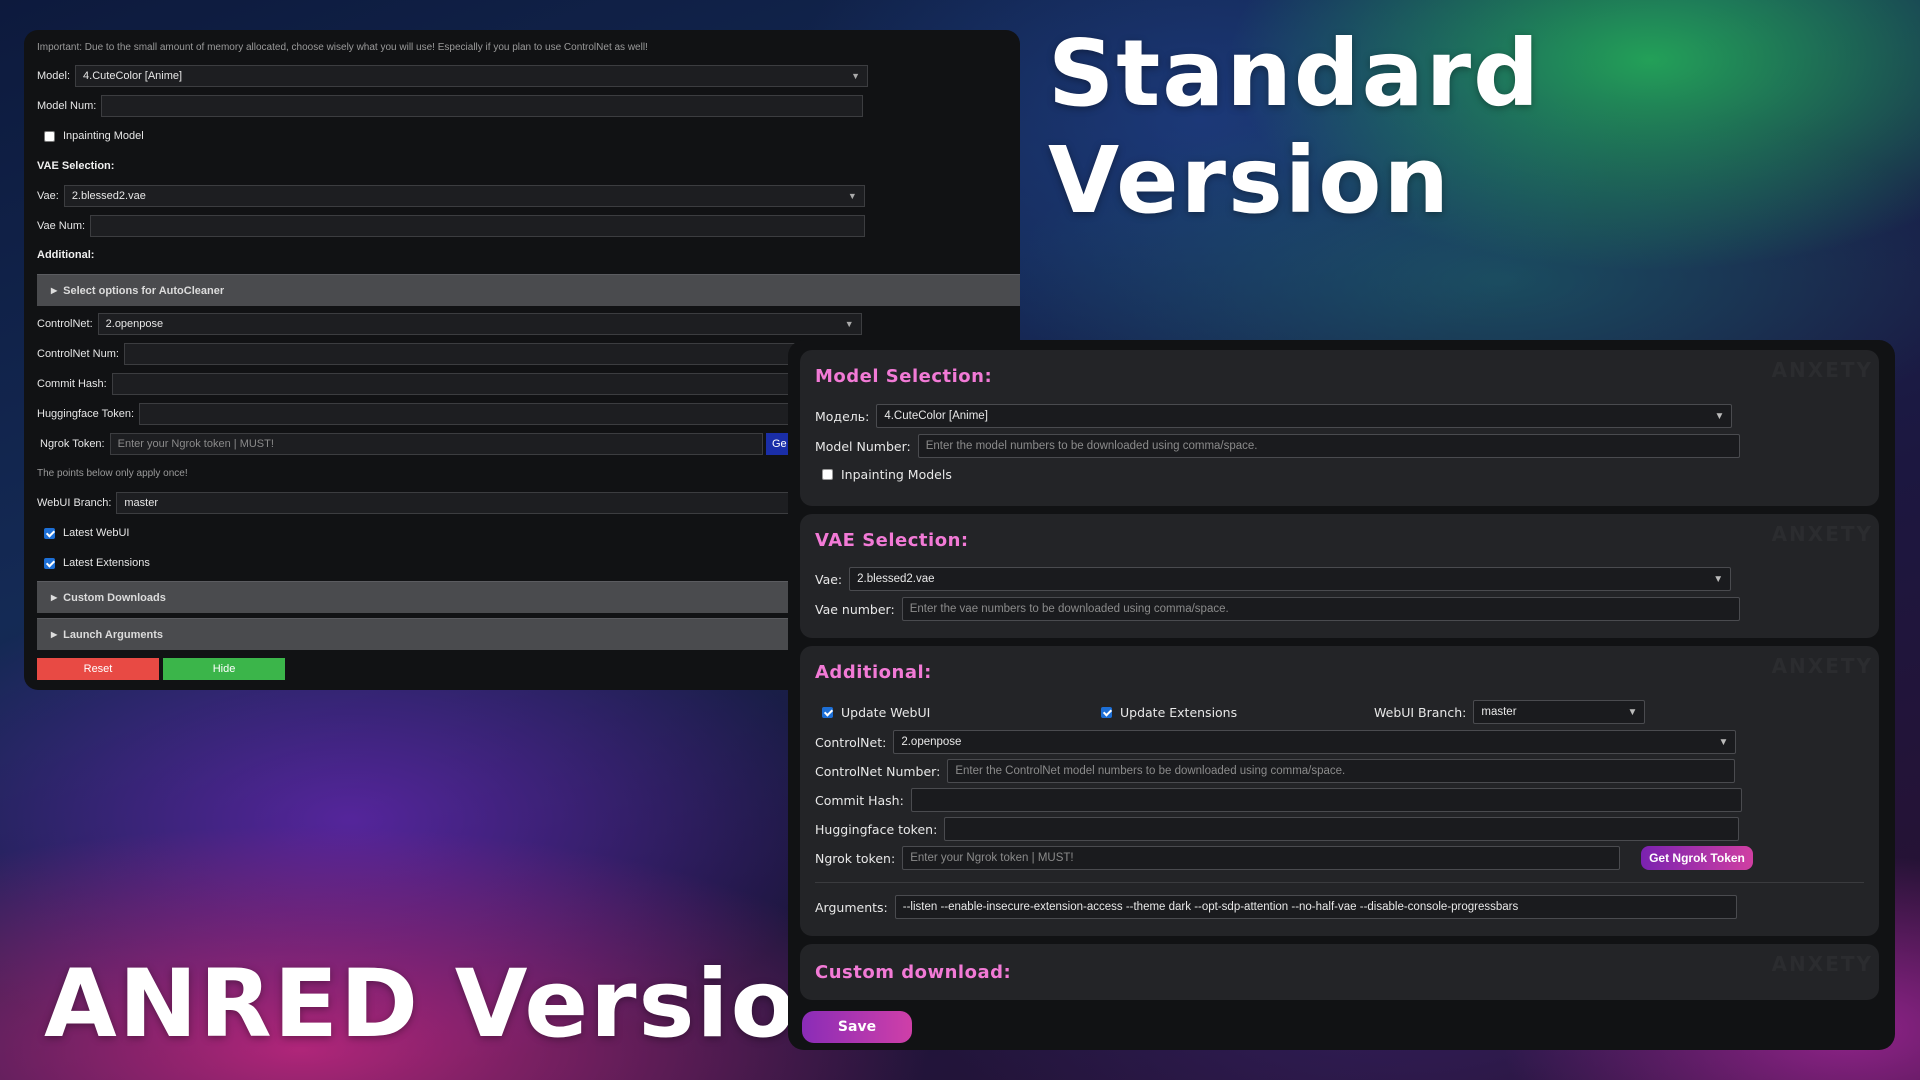 The image size is (1920, 1080). What do you see at coordinates (96, 533) in the screenshot?
I see `latest-webui-label: Latest WebUI` at bounding box center [96, 533].